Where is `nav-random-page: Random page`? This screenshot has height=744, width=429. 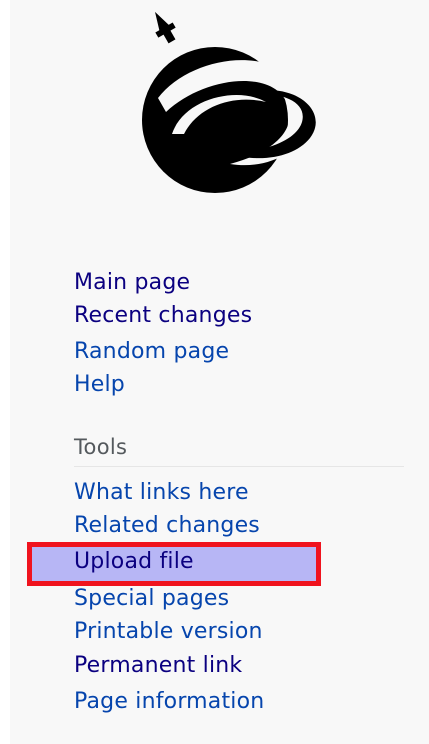 nav-random-page: Random page is located at coordinates (151, 351).